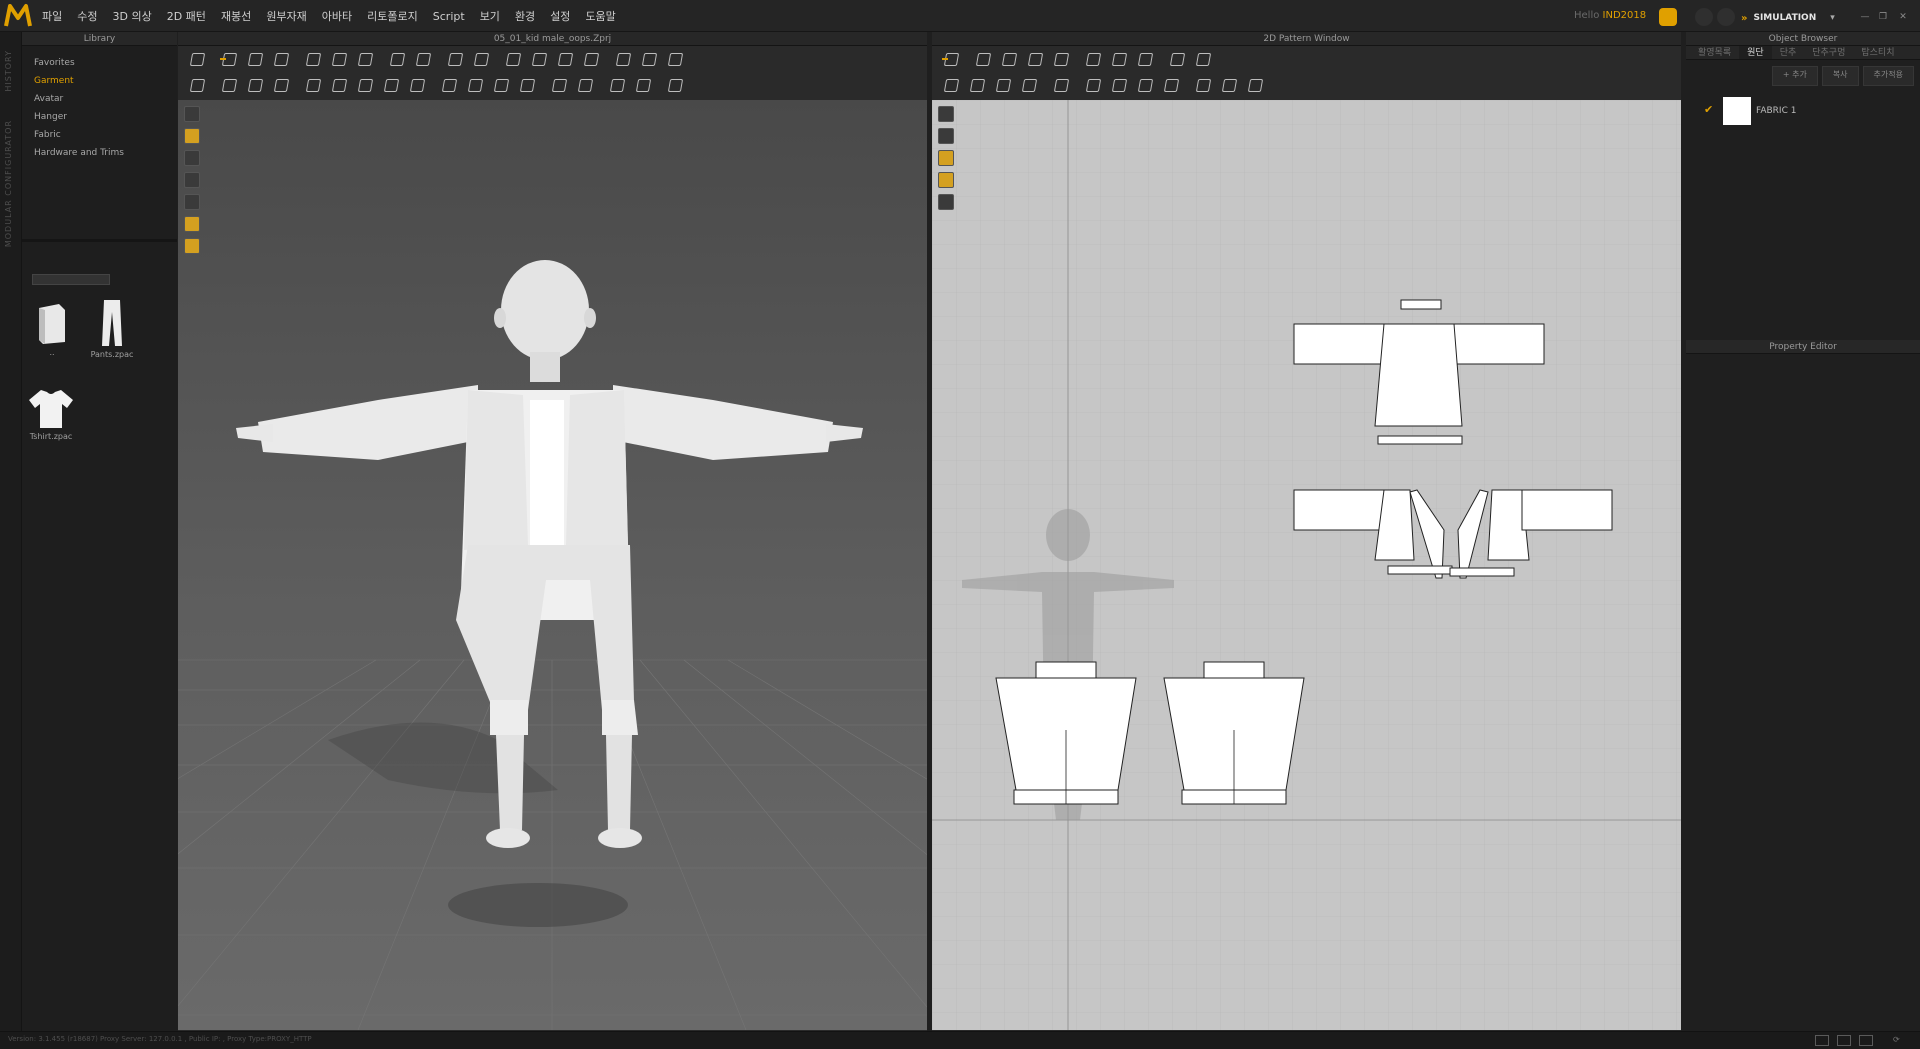 Image resolution: width=1920 pixels, height=1049 pixels. What do you see at coordinates (1668, 17) in the screenshot?
I see `cloud-icon` at bounding box center [1668, 17].